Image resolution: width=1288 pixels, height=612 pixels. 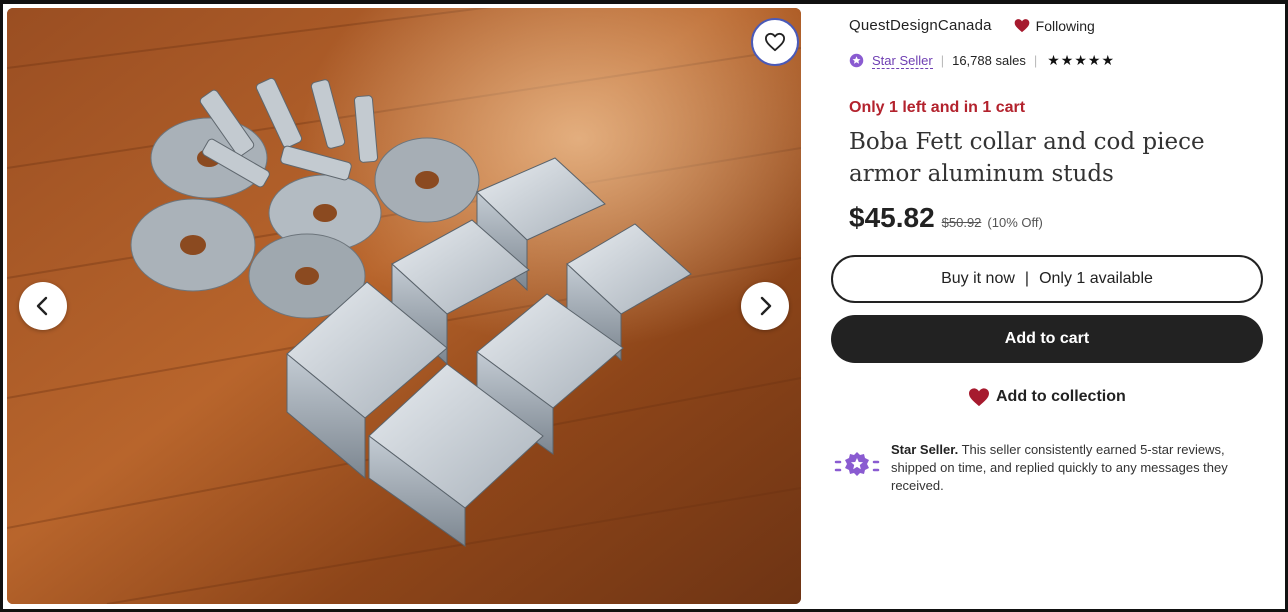 What do you see at coordinates (961, 222) in the screenshot?
I see `original-price: $50.92` at bounding box center [961, 222].